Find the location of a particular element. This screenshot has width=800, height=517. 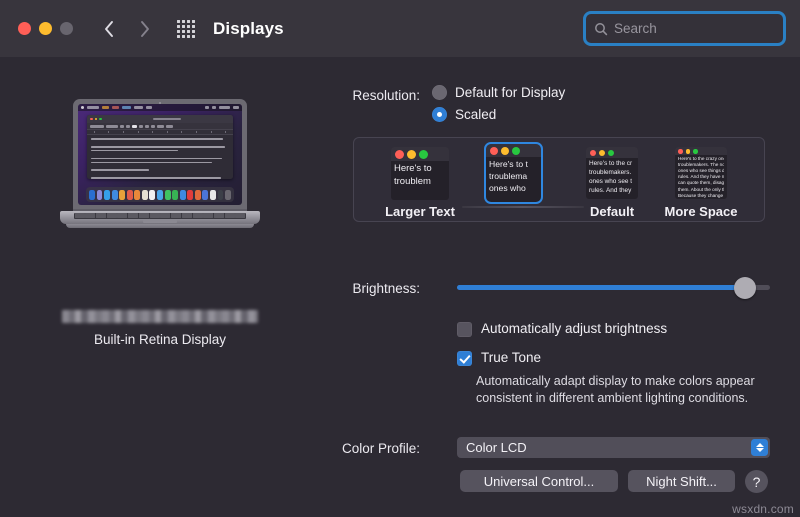

preview-document-window is located at coordinates (160, 147).